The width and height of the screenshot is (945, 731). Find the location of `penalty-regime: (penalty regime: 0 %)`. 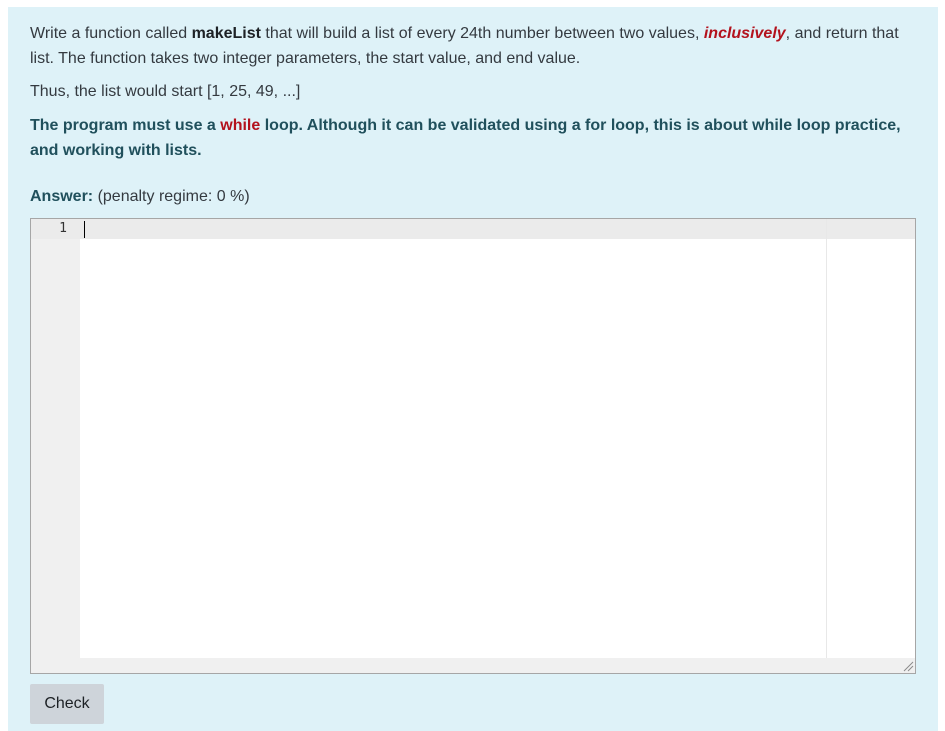

penalty-regime: (penalty regime: 0 %) is located at coordinates (173, 196).